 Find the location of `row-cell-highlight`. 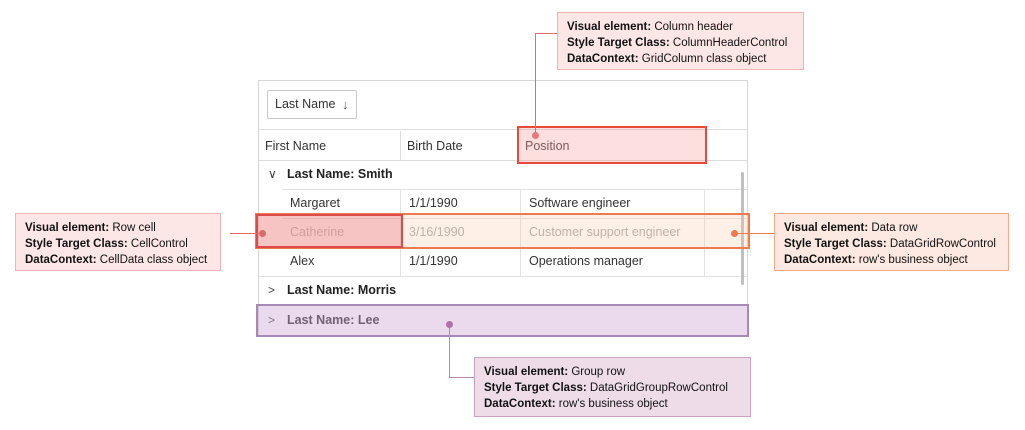

row-cell-highlight is located at coordinates (329, 231).